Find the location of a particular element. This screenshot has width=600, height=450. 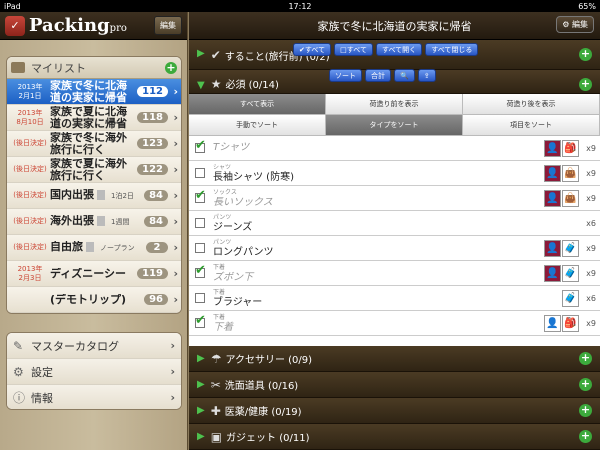

category-row: ▶ ✂ 洗面道具 (0/16) + is located at coordinates (394, 385).